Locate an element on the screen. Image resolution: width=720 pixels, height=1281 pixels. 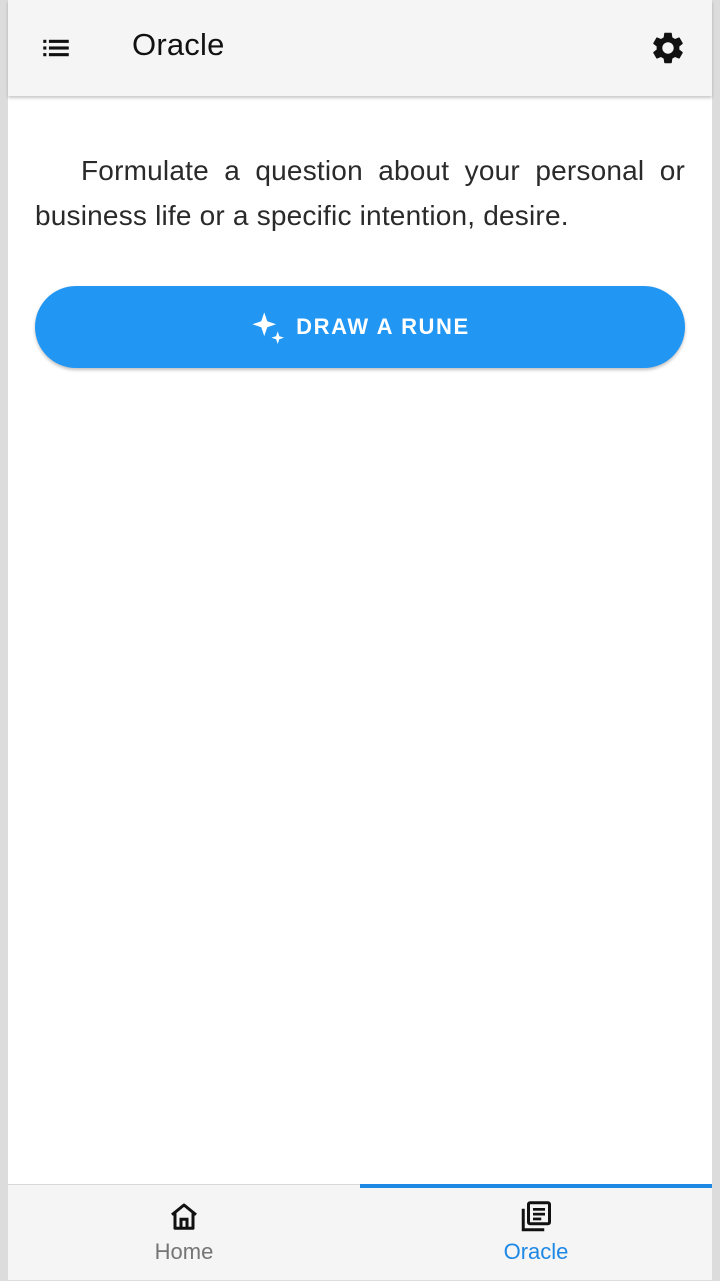
tab-home: Home is located at coordinates (184, 1233).